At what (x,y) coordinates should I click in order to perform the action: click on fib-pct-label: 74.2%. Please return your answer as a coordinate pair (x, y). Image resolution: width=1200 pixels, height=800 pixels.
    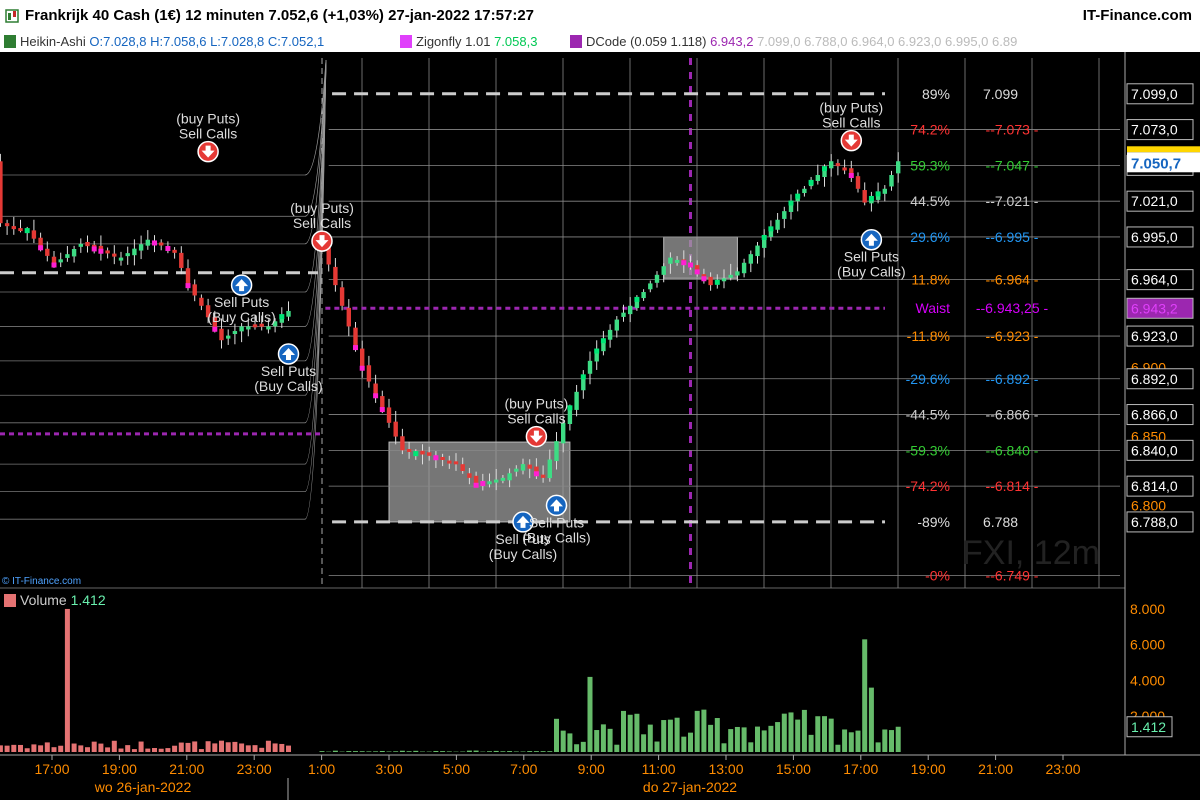
    Looking at the image, I should click on (930, 130).